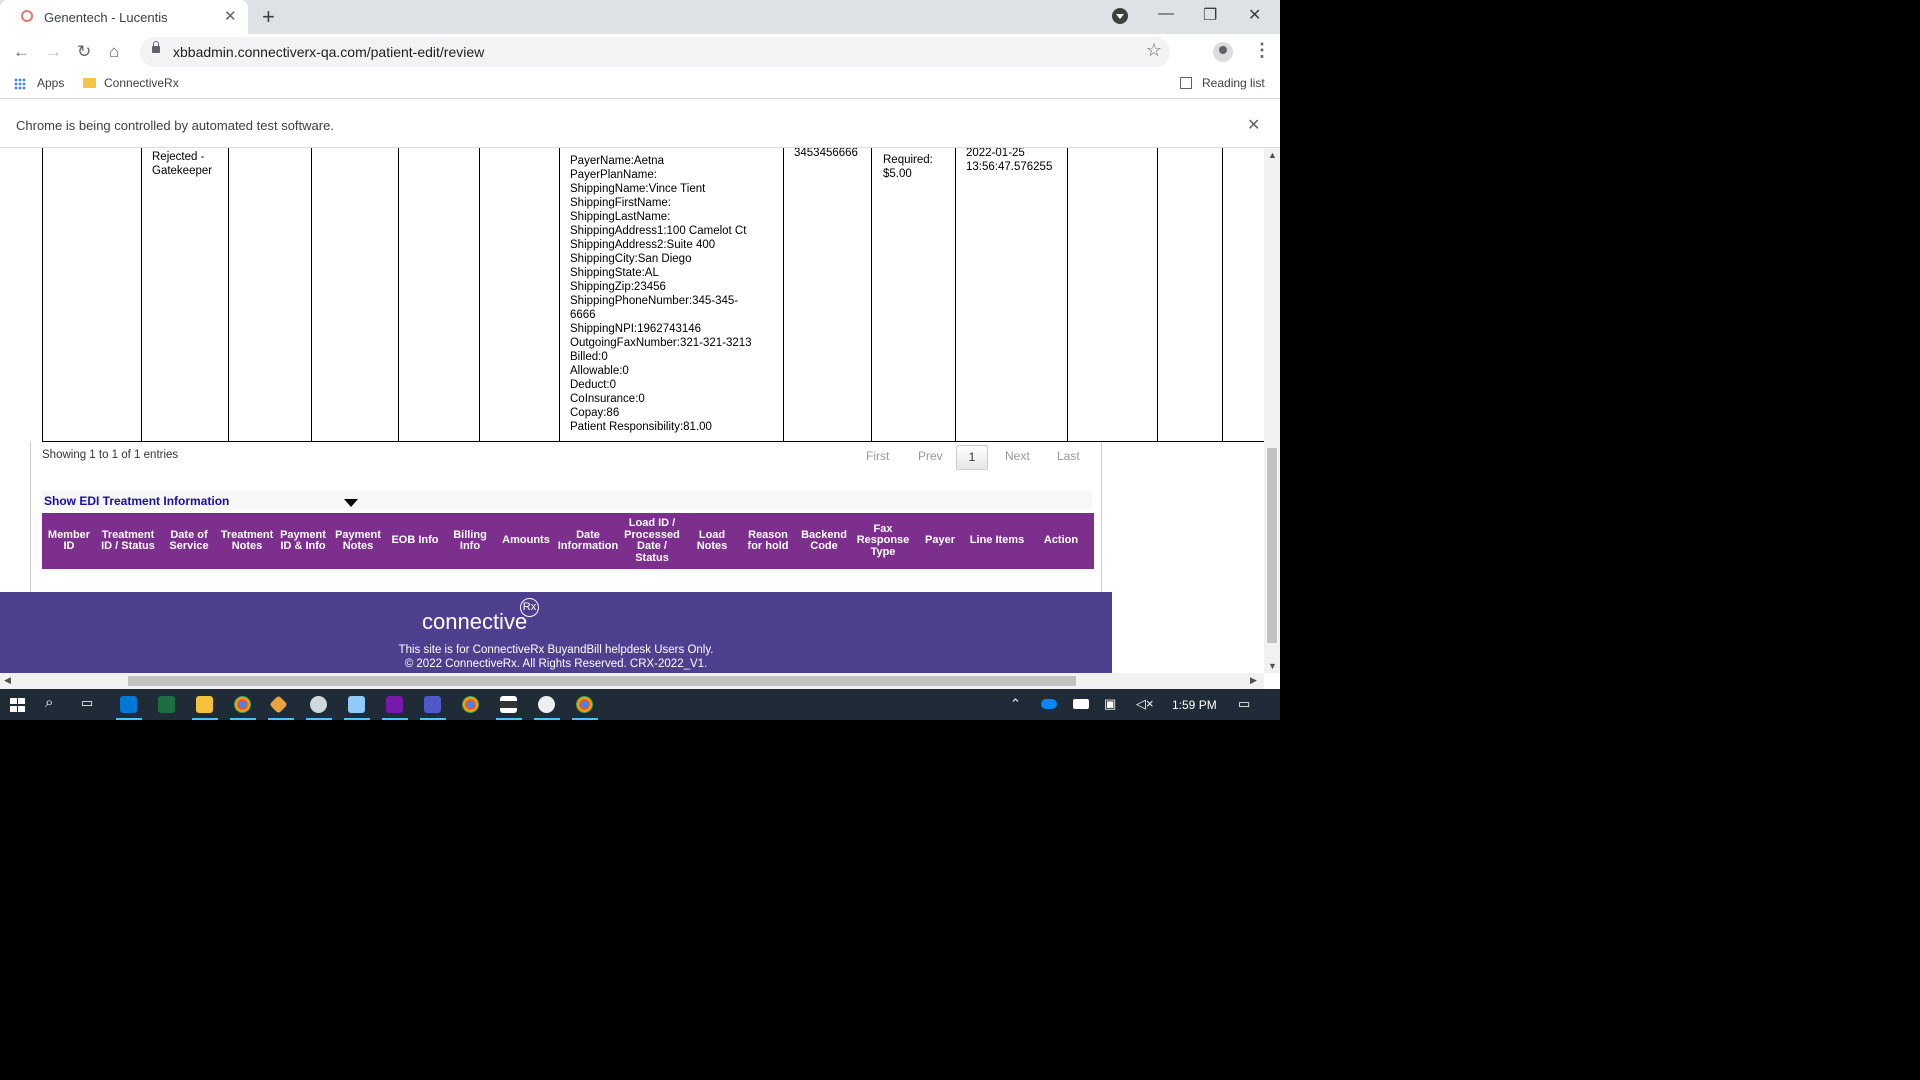 This screenshot has height=1080, width=1920. What do you see at coordinates (303, 541) in the screenshot?
I see `edi-col-payment-id: Payment ID & Info` at bounding box center [303, 541].